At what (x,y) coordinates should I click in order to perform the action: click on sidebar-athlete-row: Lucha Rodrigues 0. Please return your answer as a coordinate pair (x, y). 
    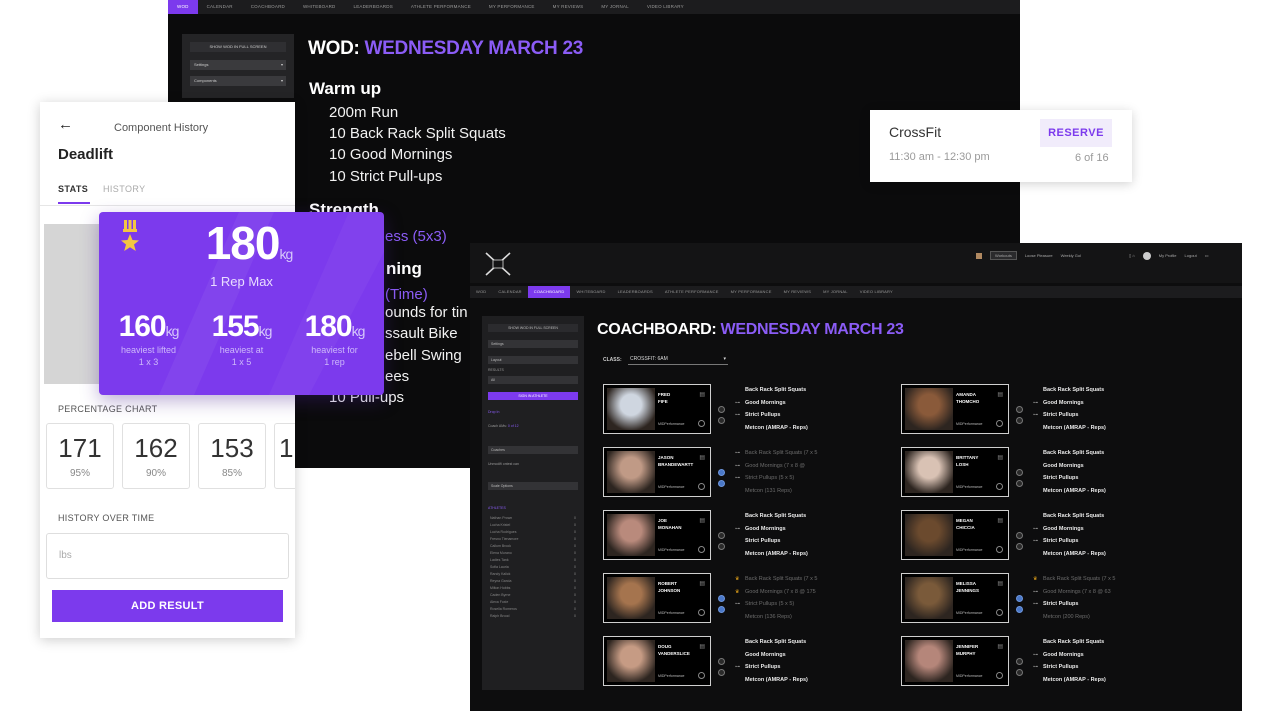
    Looking at the image, I should click on (533, 532).